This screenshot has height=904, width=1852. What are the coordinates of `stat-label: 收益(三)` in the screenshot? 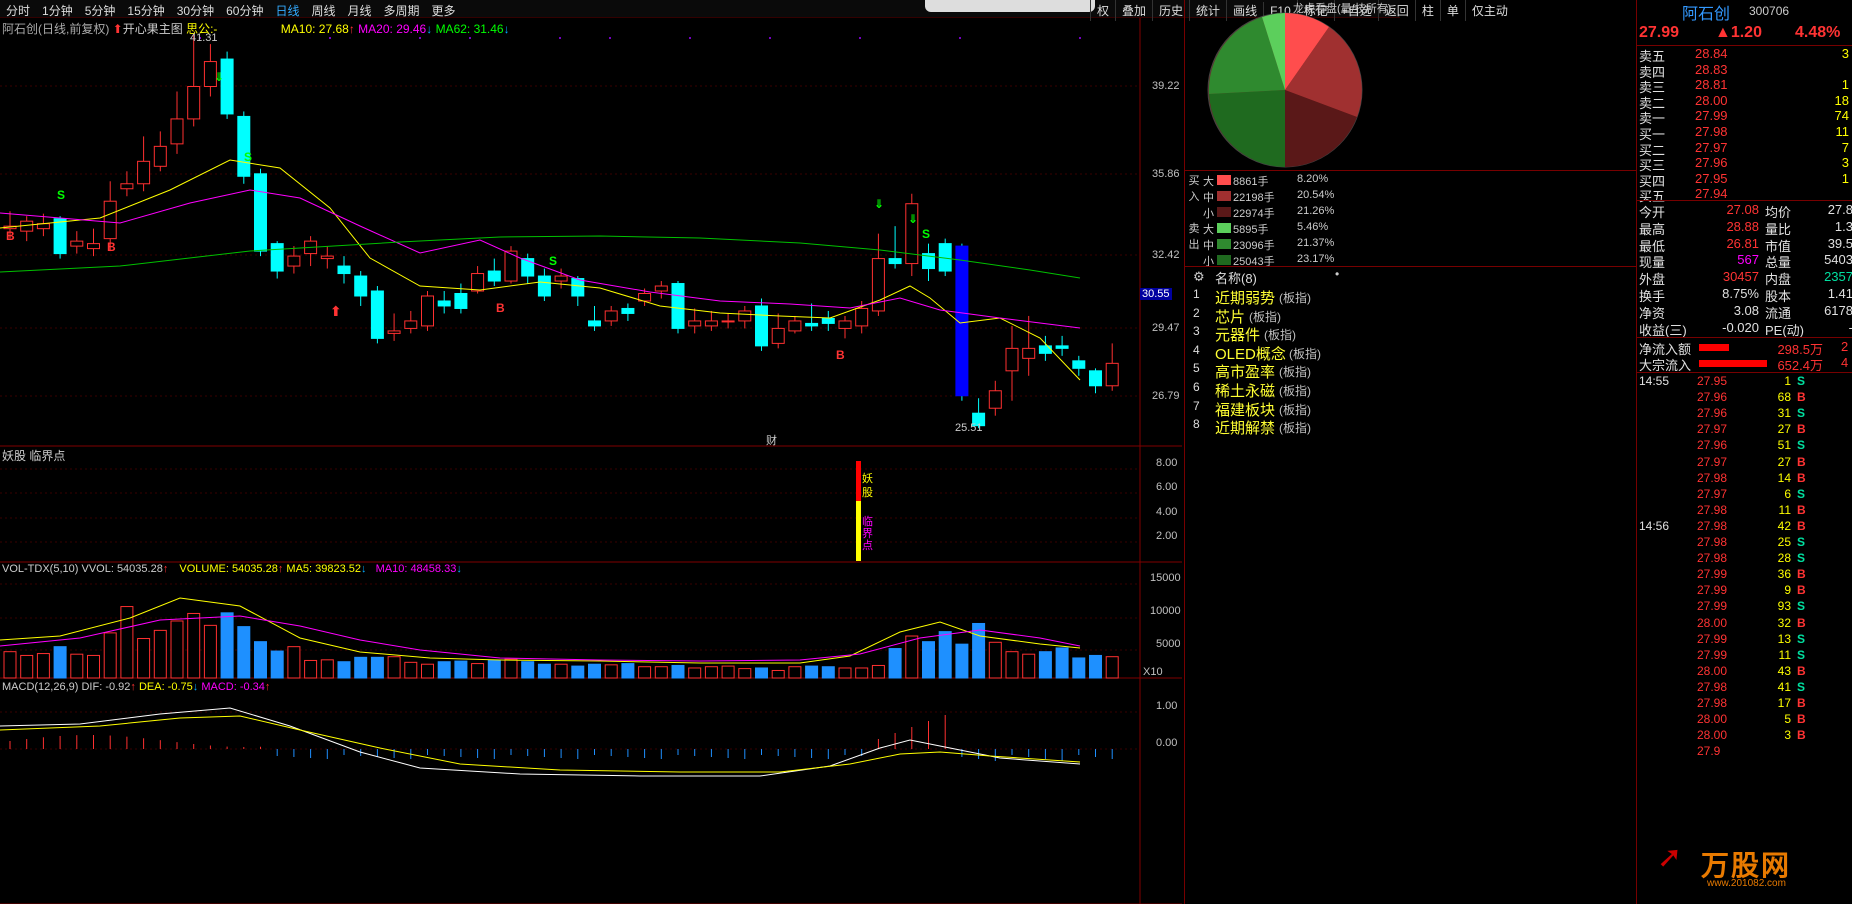 It's located at (1663, 330).